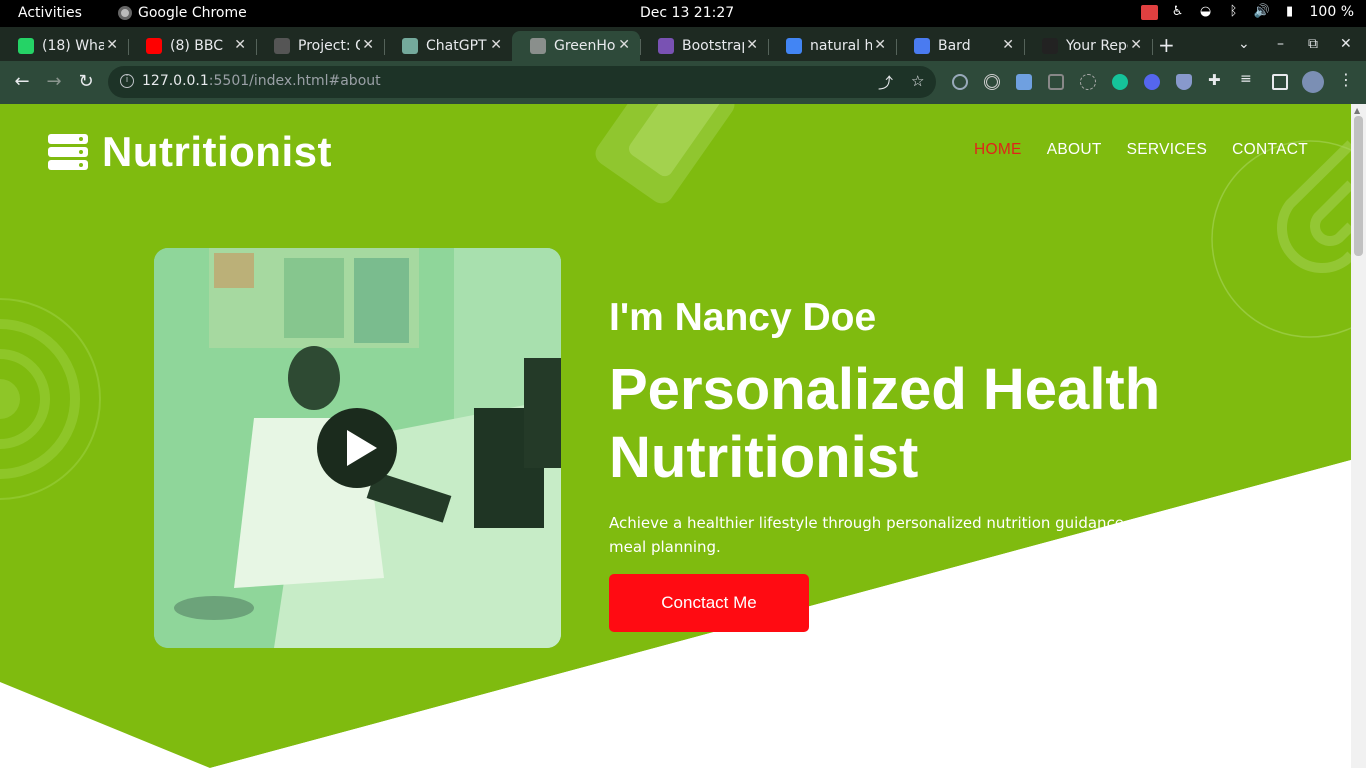 The image size is (1366, 768). What do you see at coordinates (68, 152) in the screenshot?
I see `server-icon` at bounding box center [68, 152].